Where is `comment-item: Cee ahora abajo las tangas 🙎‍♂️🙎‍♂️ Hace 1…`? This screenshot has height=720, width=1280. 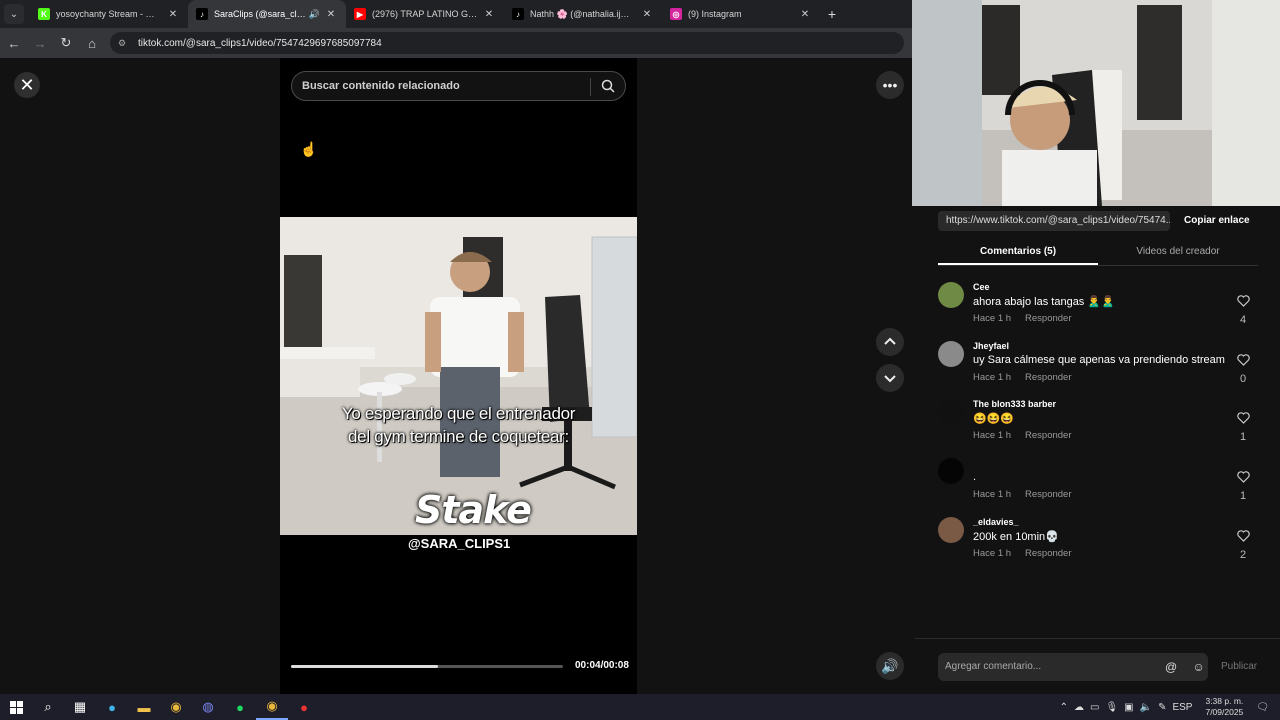 comment-item: Cee ahora abajo las tangas 🙎‍♂️🙎‍♂️ Hace 1… is located at coordinates (1098, 309).